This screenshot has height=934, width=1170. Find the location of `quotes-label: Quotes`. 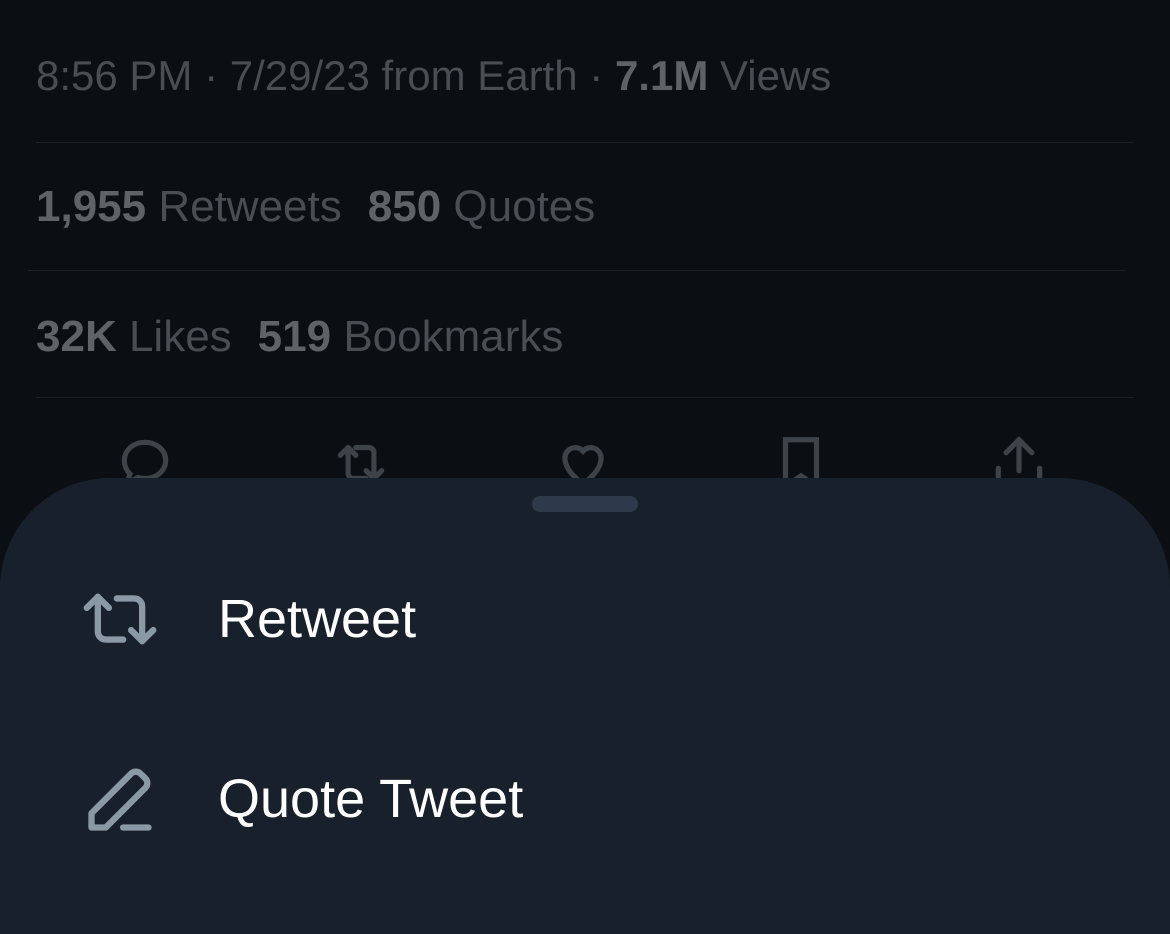

quotes-label: Quotes is located at coordinates (518, 206).